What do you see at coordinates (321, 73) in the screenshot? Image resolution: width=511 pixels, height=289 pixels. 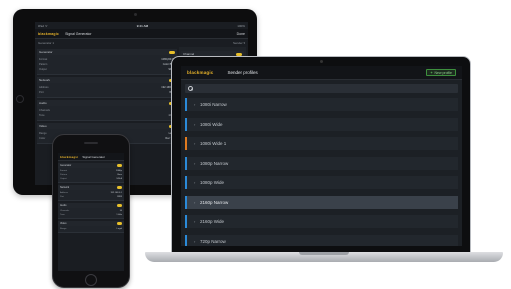 I see `laptop-app-header: blackmagic Sender profiles + New profile` at bounding box center [321, 73].